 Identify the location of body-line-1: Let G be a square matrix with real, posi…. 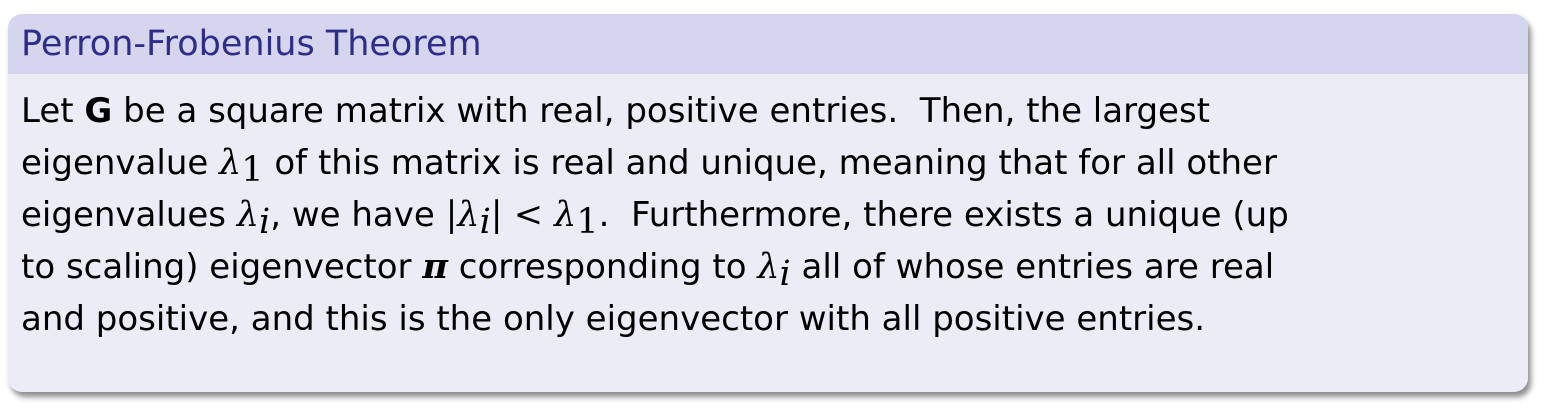
(767, 111).